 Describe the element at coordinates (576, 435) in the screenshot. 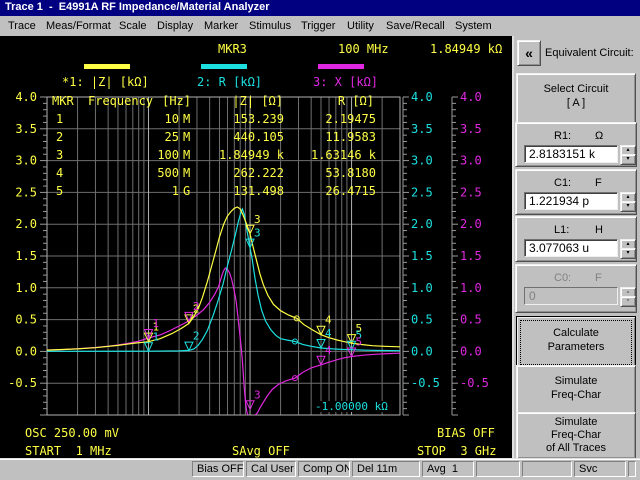

I see `simulate-freq-char-all-traces-button: Simulate Freq-Char of All Traces` at that location.